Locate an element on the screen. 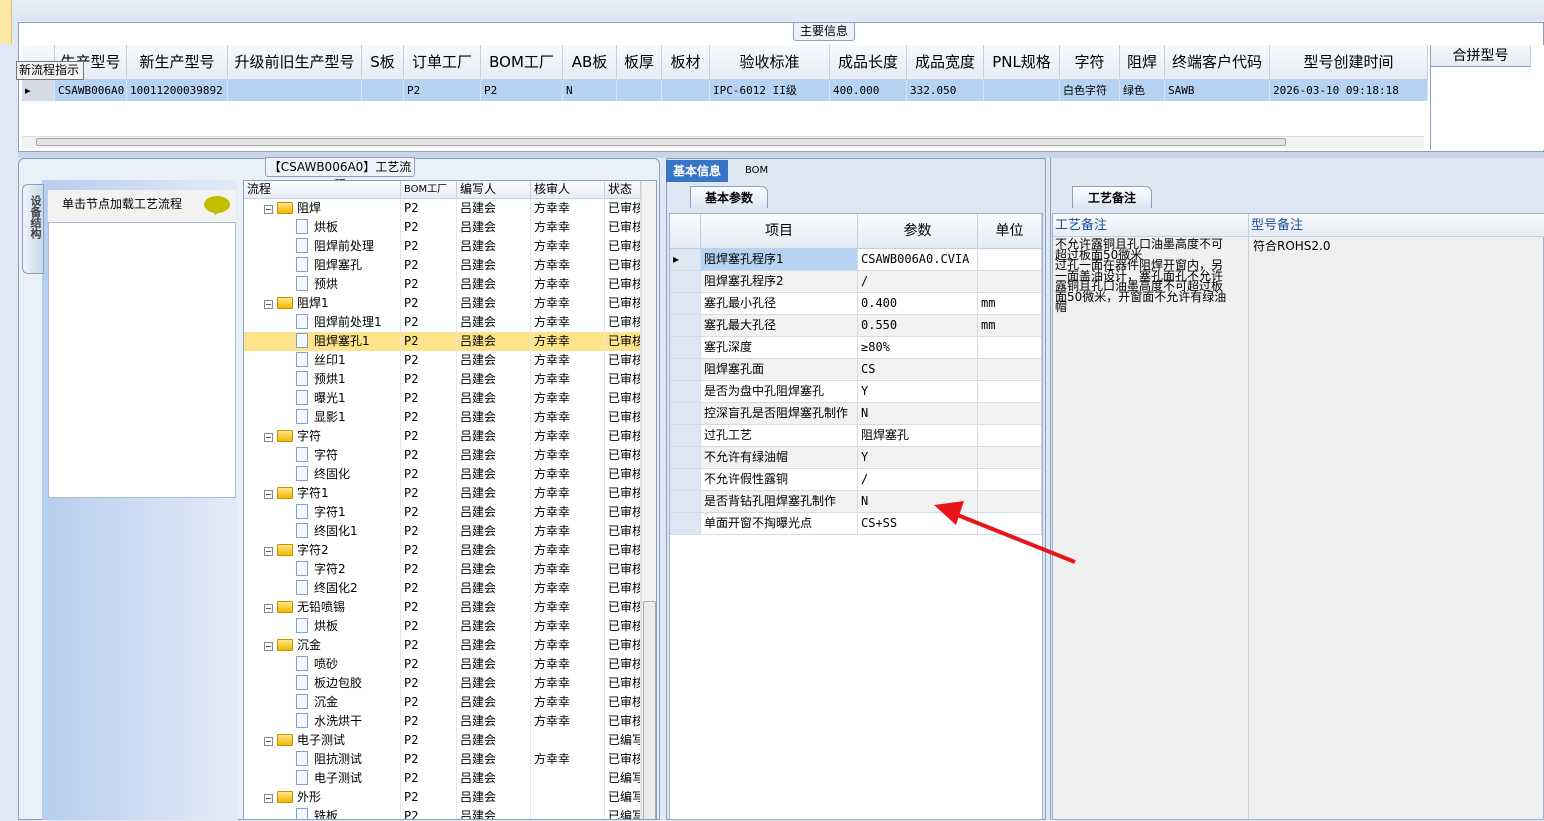 The width and height of the screenshot is (1544, 821). col-writer: 编写人 is located at coordinates (494, 190).